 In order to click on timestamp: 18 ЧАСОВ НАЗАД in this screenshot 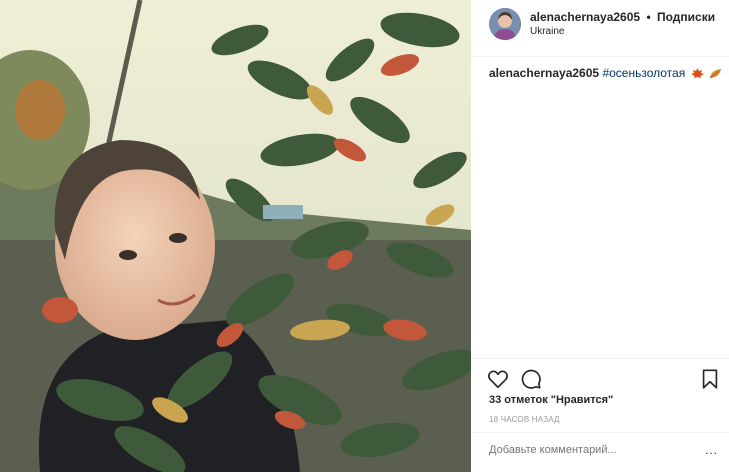, I will do `click(524, 419)`.